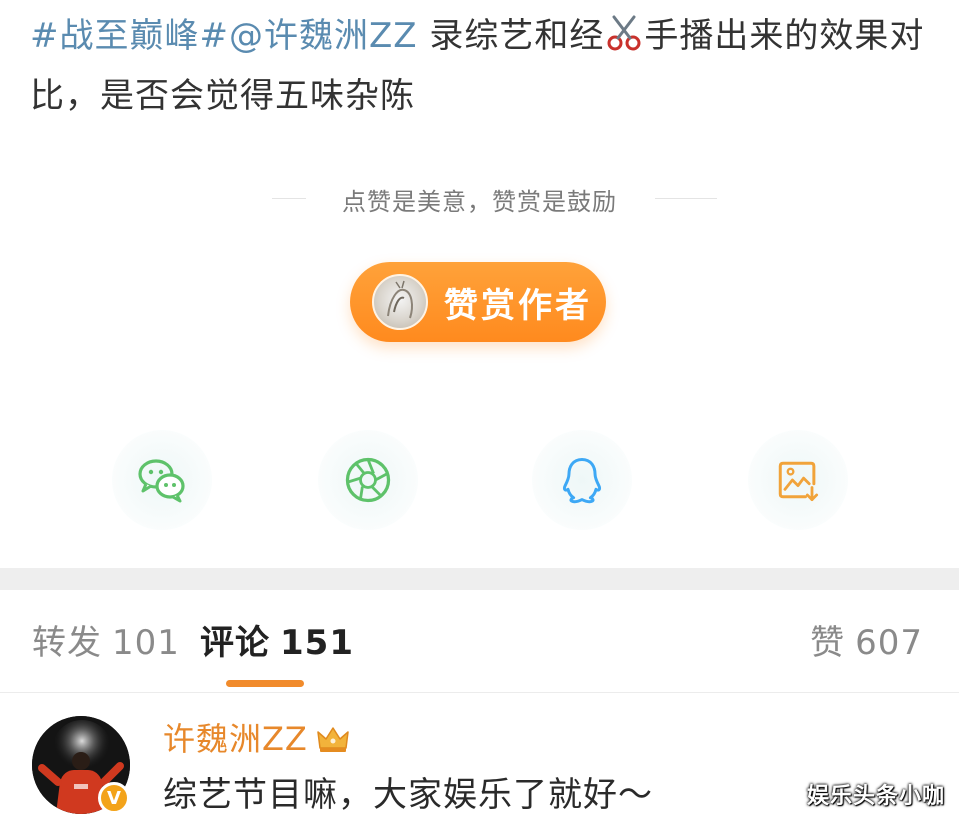 The image size is (959, 819). What do you see at coordinates (114, 798) in the screenshot?
I see `verified-badge: V` at bounding box center [114, 798].